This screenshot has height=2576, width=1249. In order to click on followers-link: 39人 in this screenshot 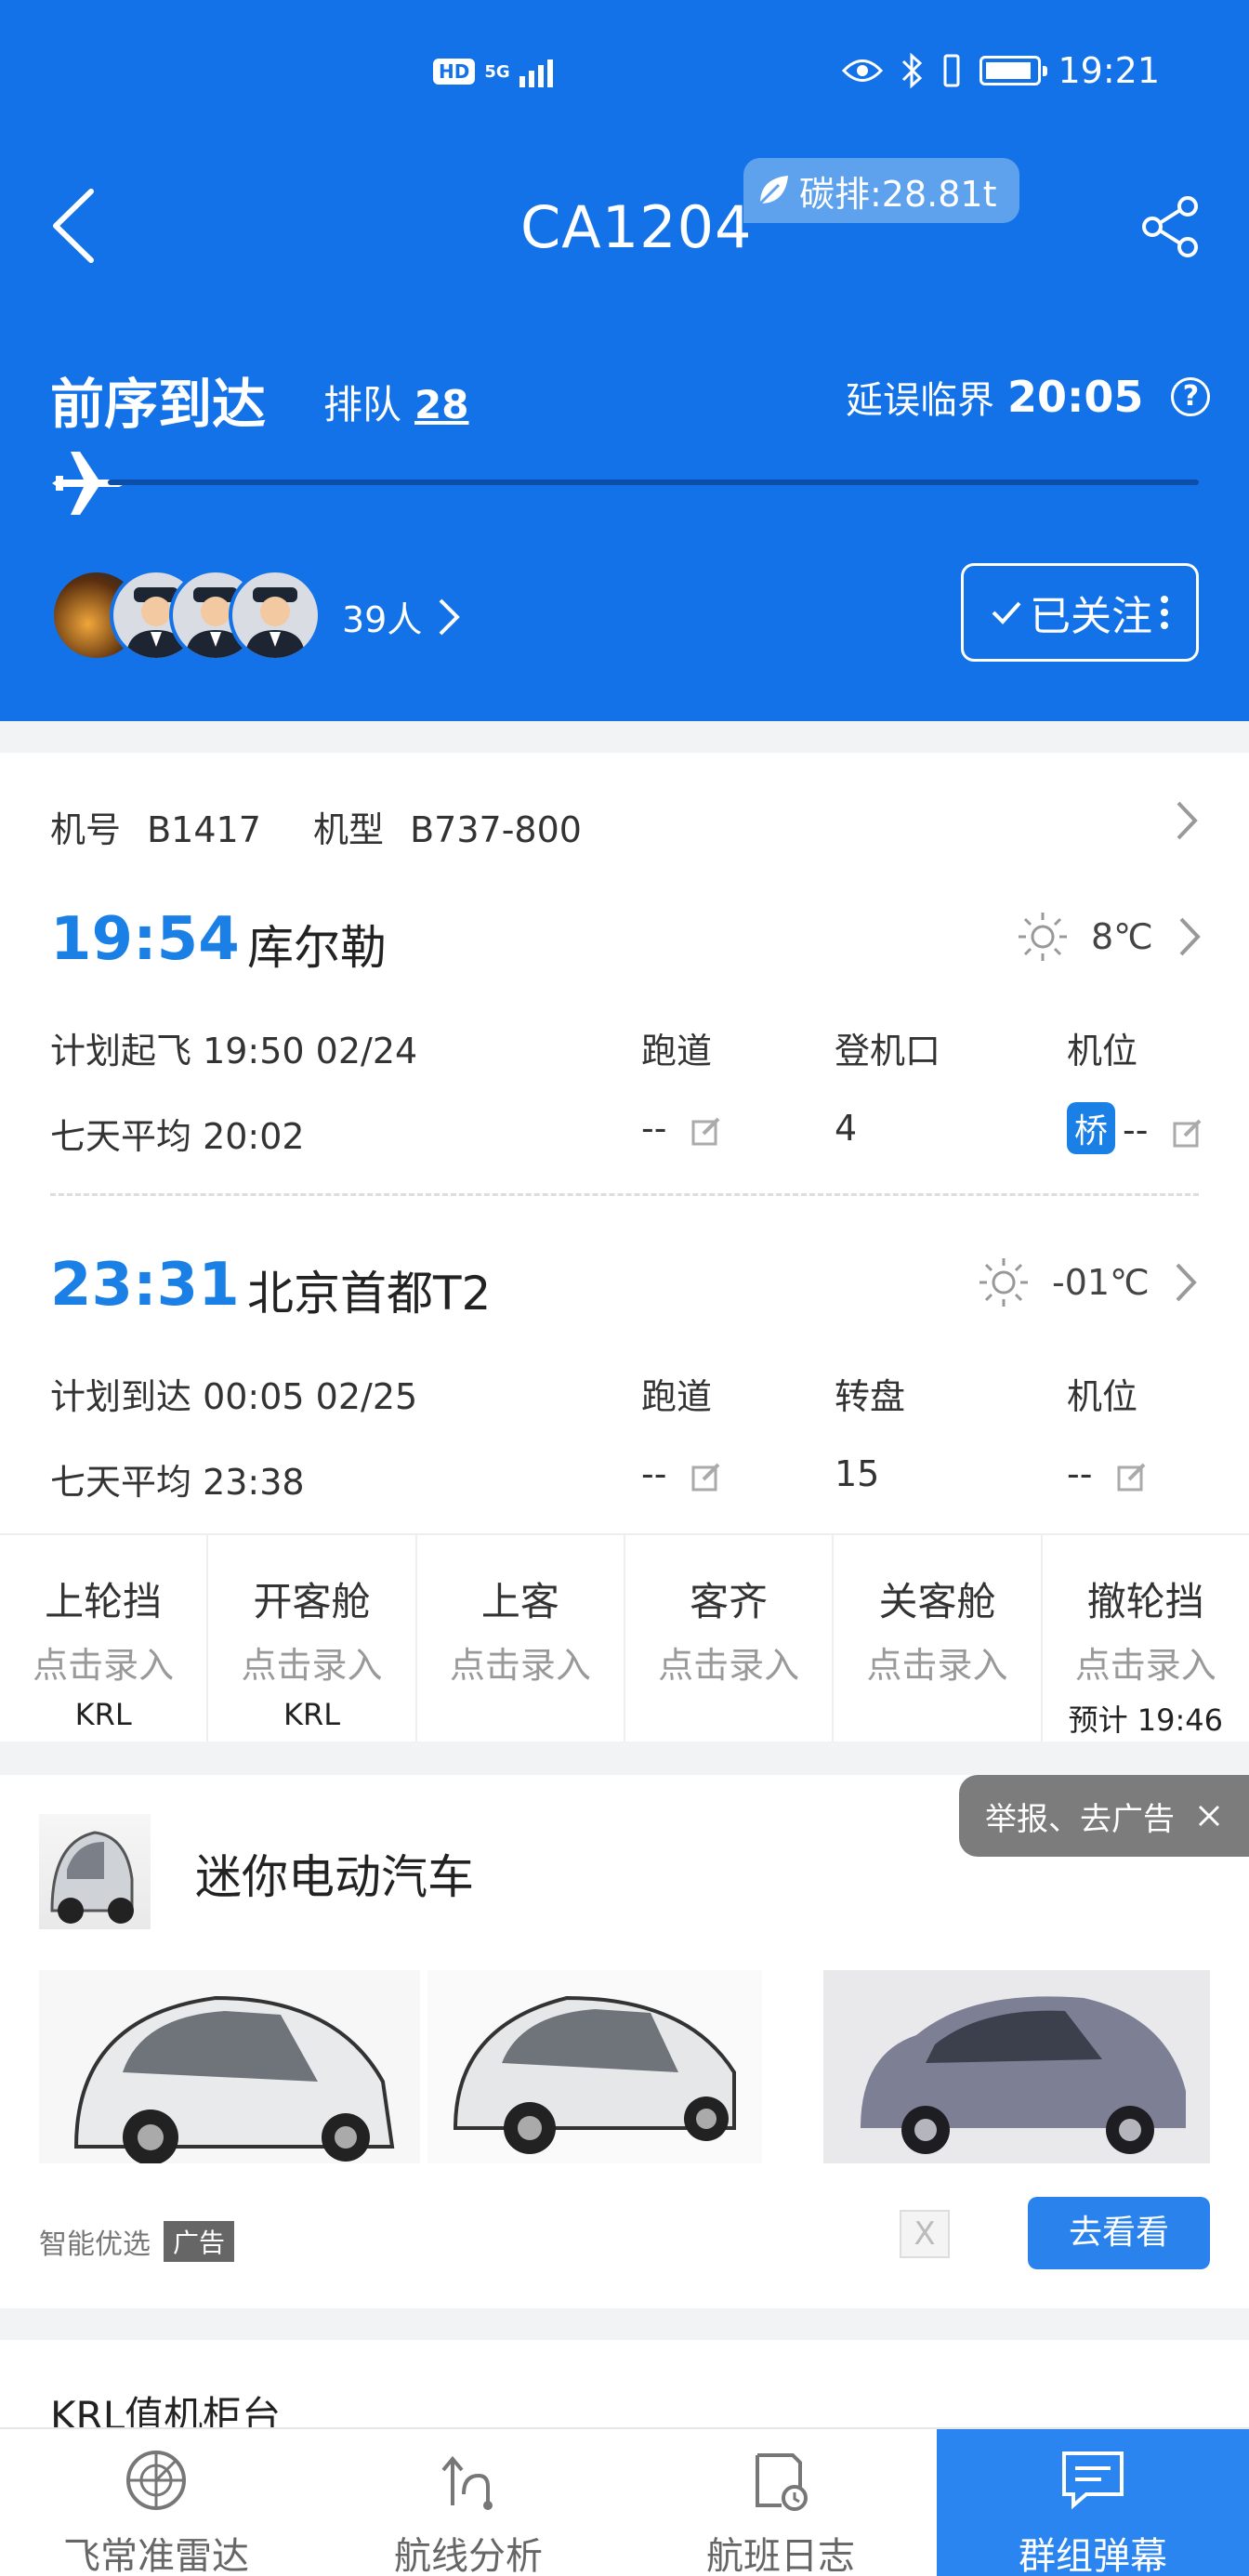, I will do `click(401, 616)`.